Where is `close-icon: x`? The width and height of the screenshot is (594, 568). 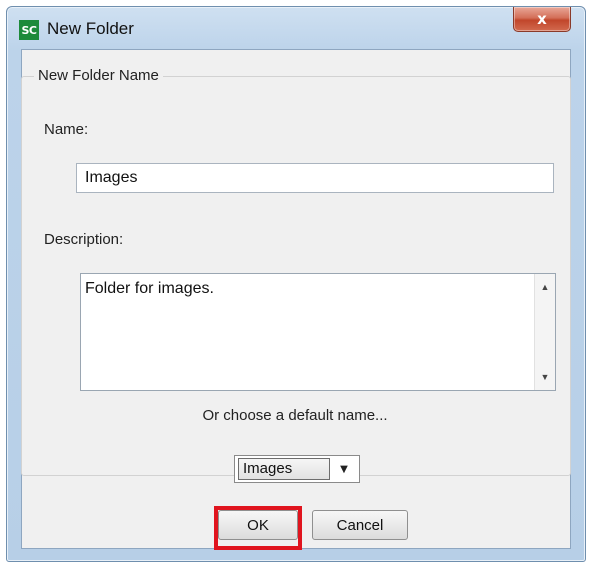
close-icon: x is located at coordinates (542, 19).